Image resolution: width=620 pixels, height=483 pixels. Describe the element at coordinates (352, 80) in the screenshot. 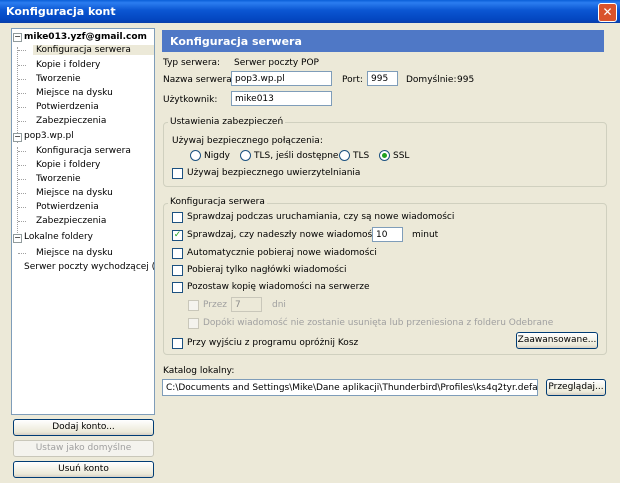

I see `port-label: Port:` at that location.